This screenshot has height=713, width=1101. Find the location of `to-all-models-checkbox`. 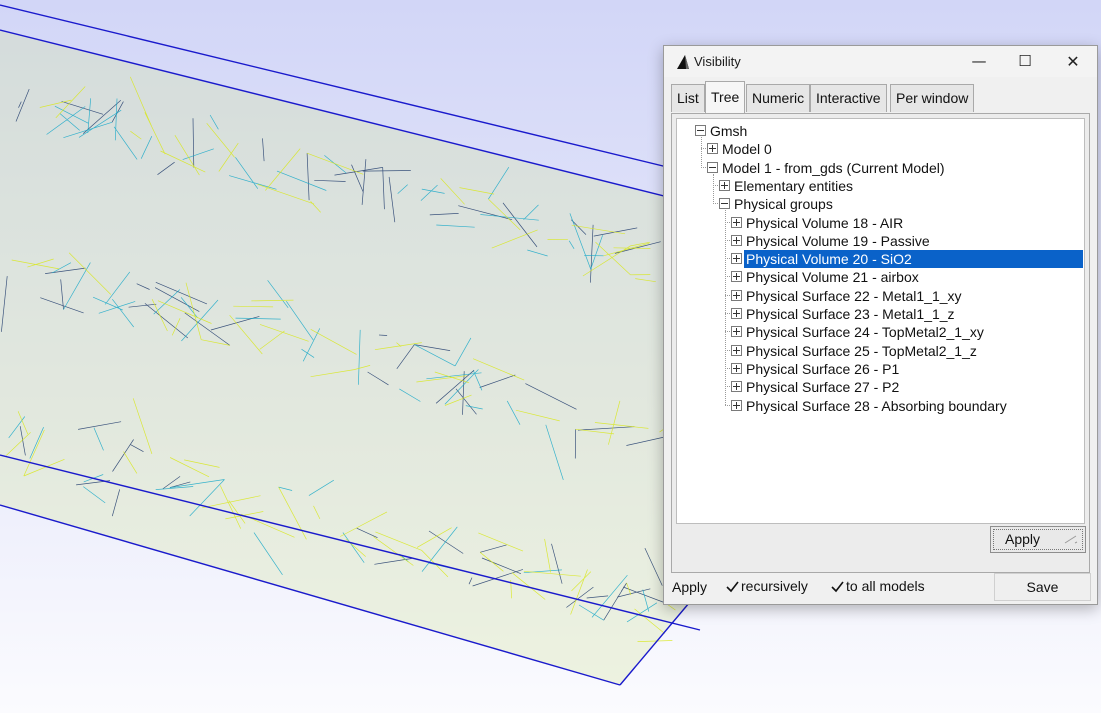

to-all-models-checkbox is located at coordinates (837, 587).